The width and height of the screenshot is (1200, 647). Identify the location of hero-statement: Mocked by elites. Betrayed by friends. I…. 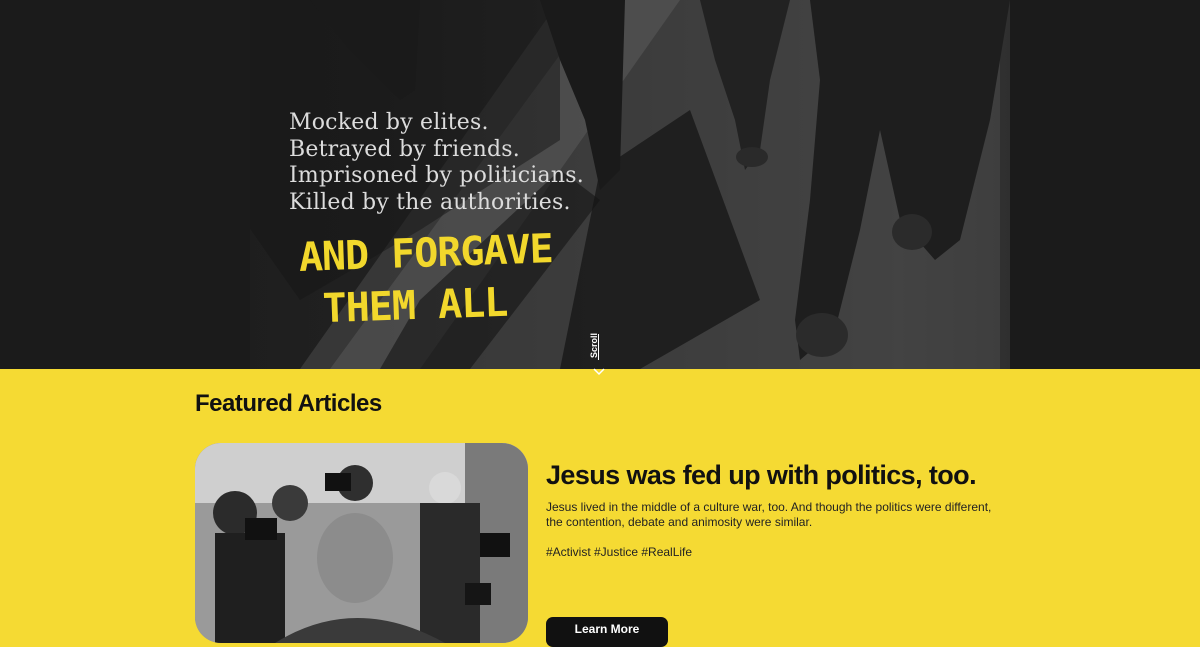
(436, 163).